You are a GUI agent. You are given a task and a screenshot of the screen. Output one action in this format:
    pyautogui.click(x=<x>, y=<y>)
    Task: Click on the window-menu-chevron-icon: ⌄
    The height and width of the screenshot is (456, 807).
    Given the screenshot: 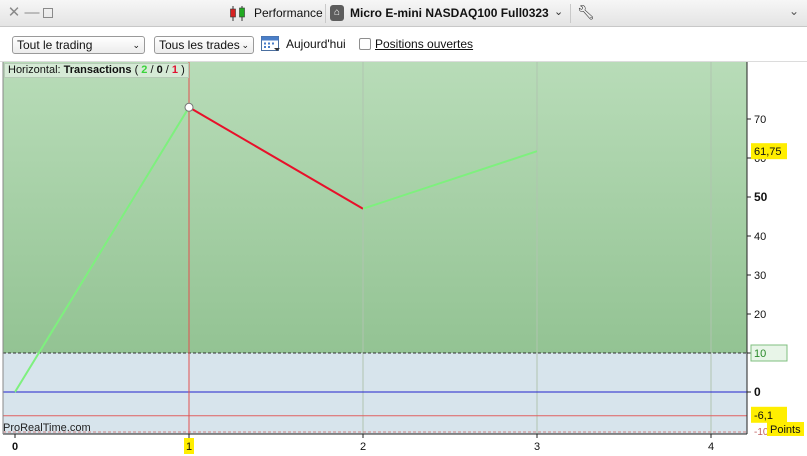 What is the action you would take?
    pyautogui.click(x=794, y=11)
    